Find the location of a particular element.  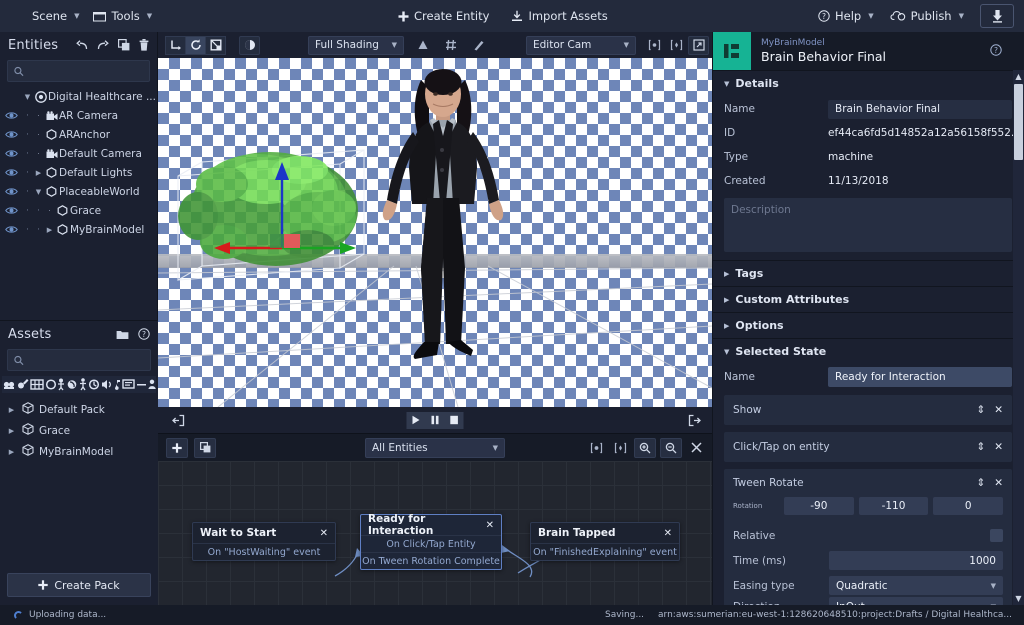

shading-mode-select: Full Shading ▼ is located at coordinates (356, 45).